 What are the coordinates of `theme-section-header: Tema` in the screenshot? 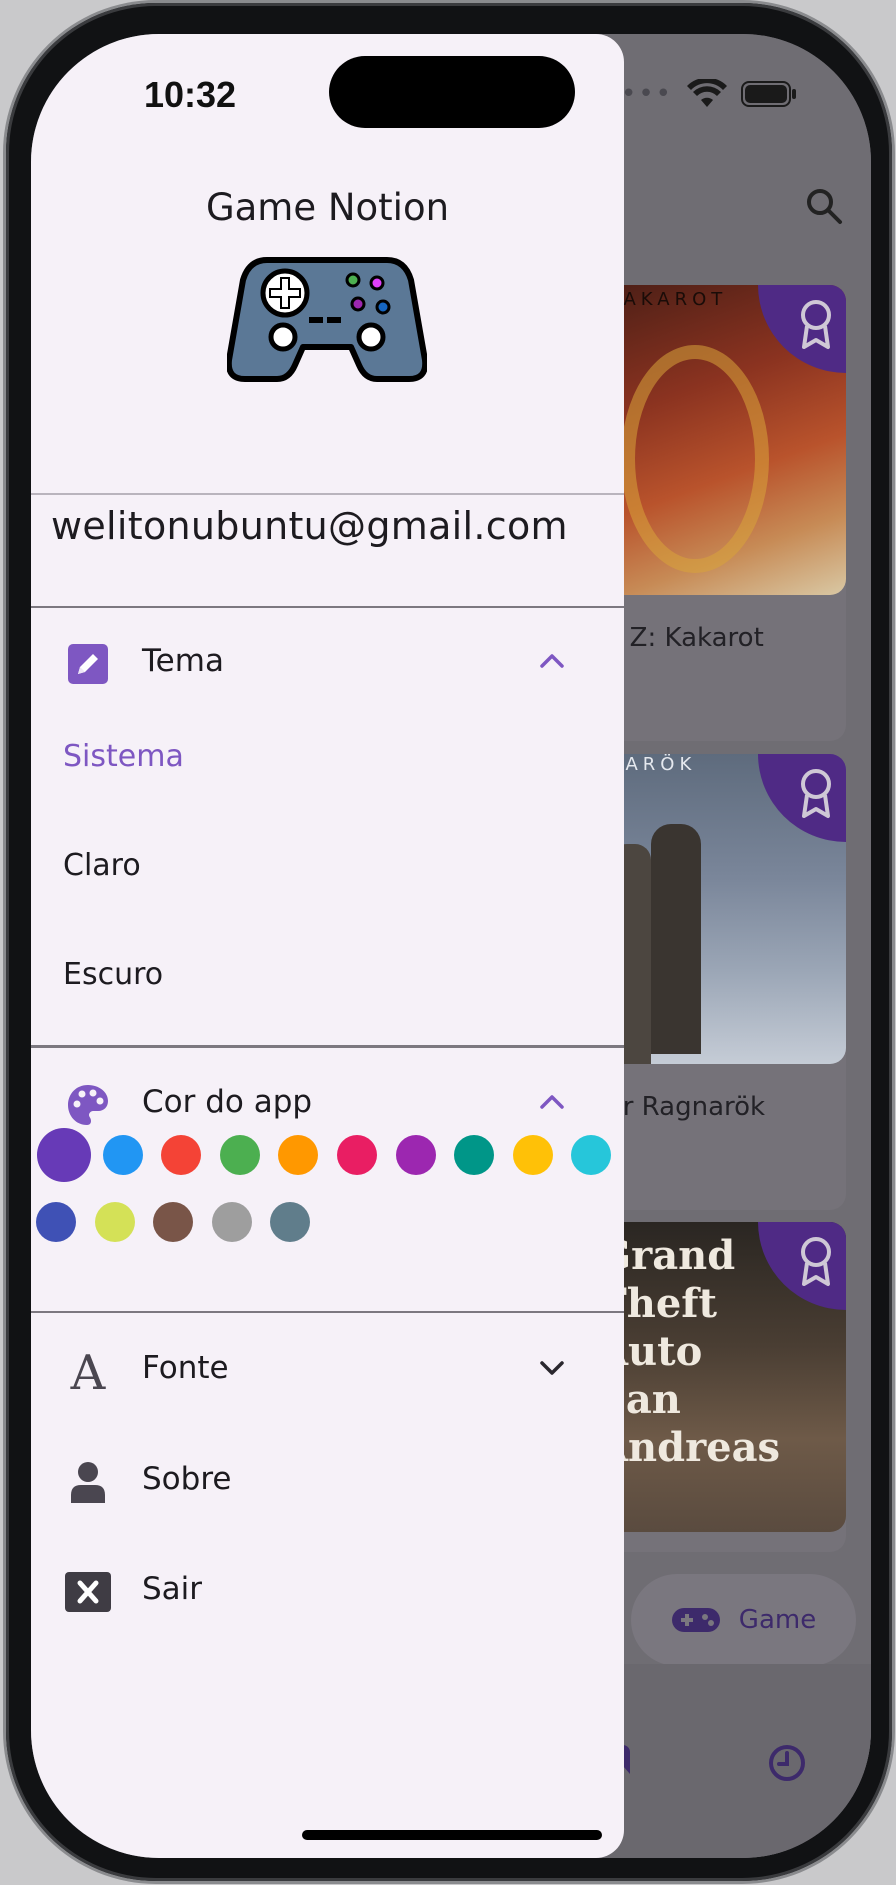 It's located at (327, 664).